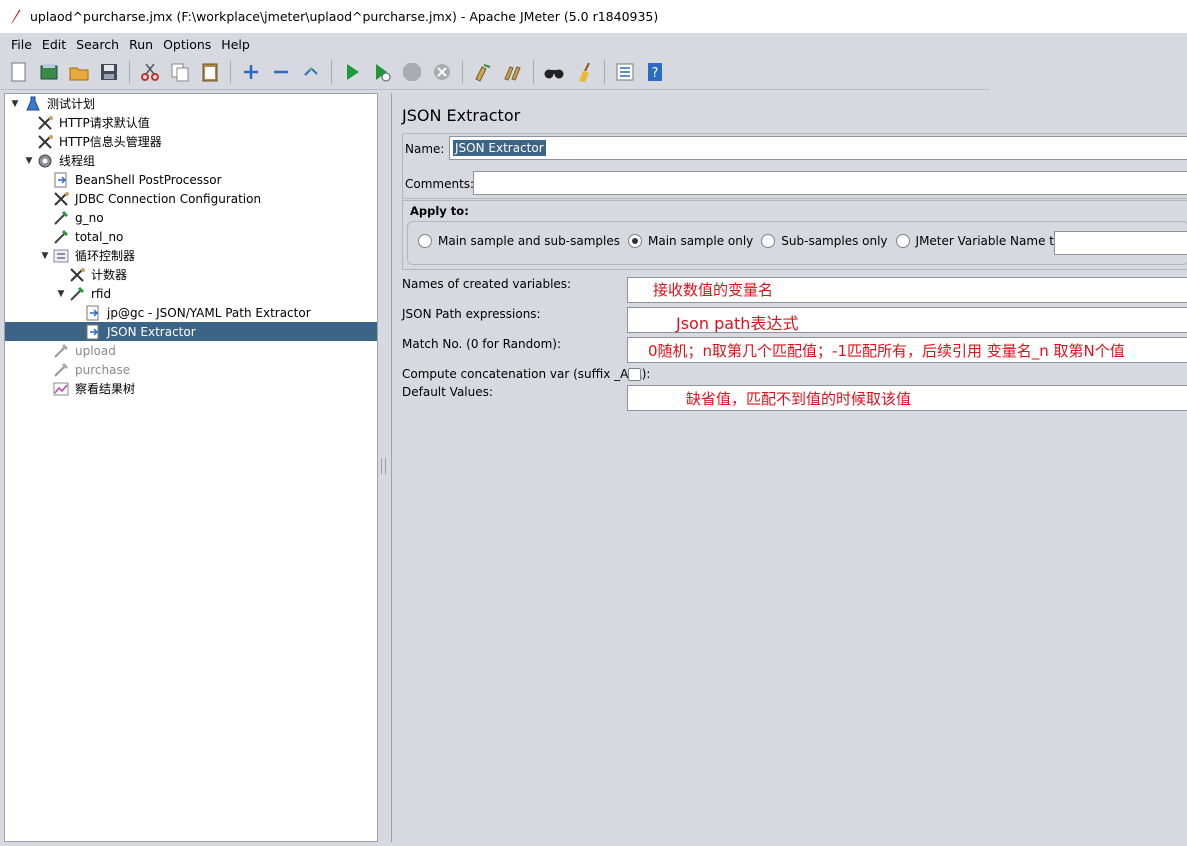  What do you see at coordinates (187, 44) in the screenshot?
I see `menu-options: Options` at bounding box center [187, 44].